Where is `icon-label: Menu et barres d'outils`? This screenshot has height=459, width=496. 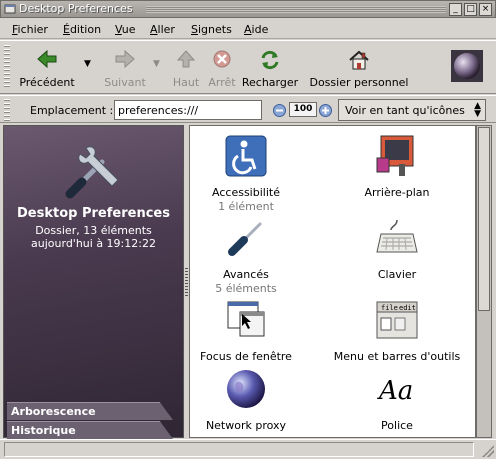 icon-label: Menu et barres d'outils is located at coordinates (397, 356).